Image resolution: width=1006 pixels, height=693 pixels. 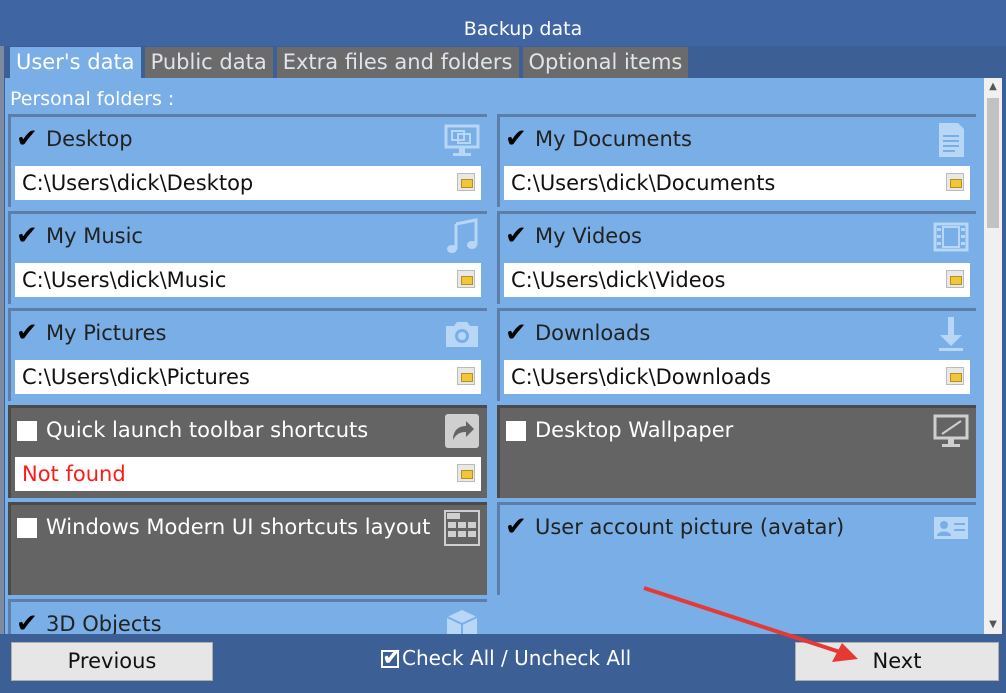 What do you see at coordinates (516, 431) in the screenshot?
I see `wallpaper-checkbox` at bounding box center [516, 431].